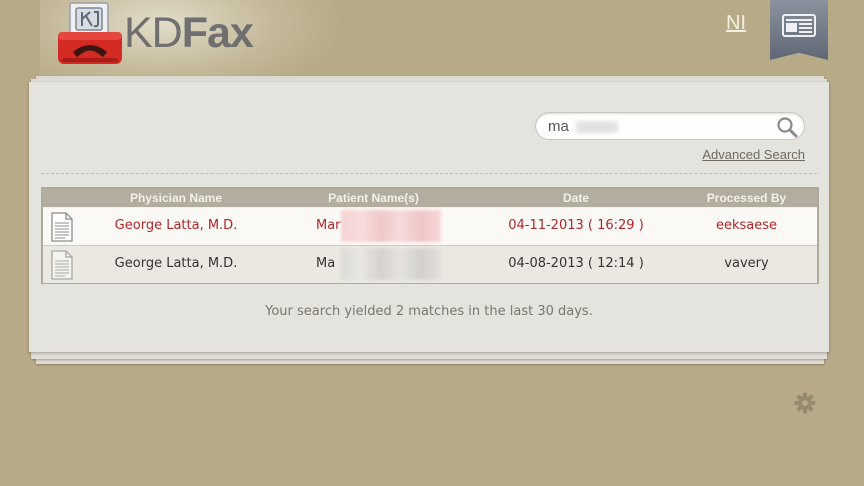  I want to click on gear-icon, so click(805, 403).